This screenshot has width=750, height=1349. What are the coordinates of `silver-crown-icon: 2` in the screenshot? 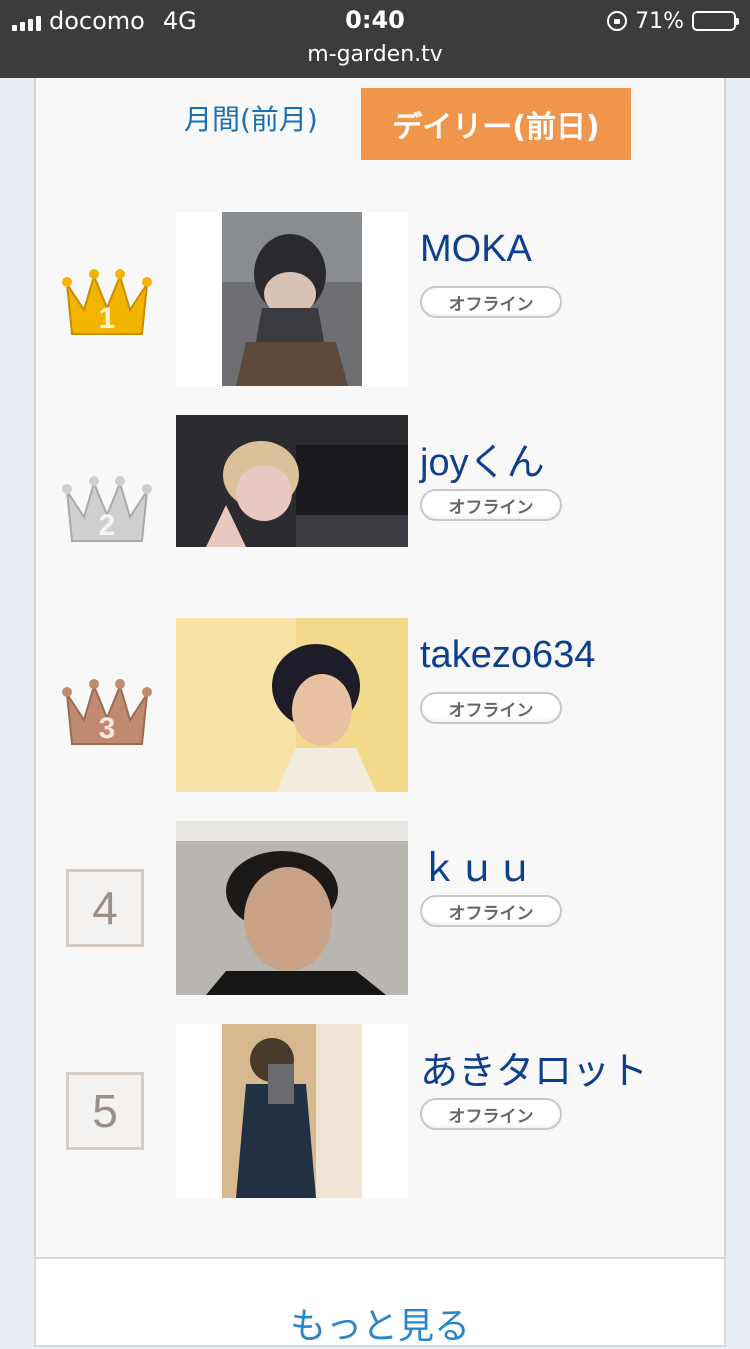 It's located at (107, 509).